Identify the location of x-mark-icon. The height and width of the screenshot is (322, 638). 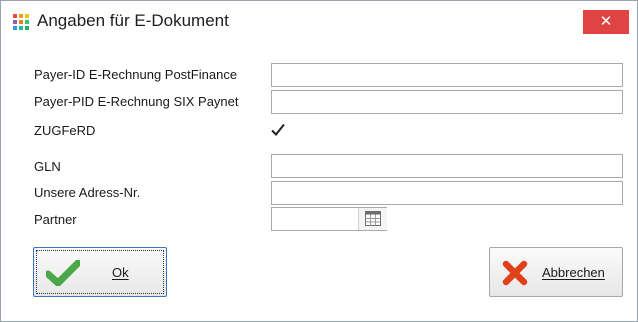
(515, 273).